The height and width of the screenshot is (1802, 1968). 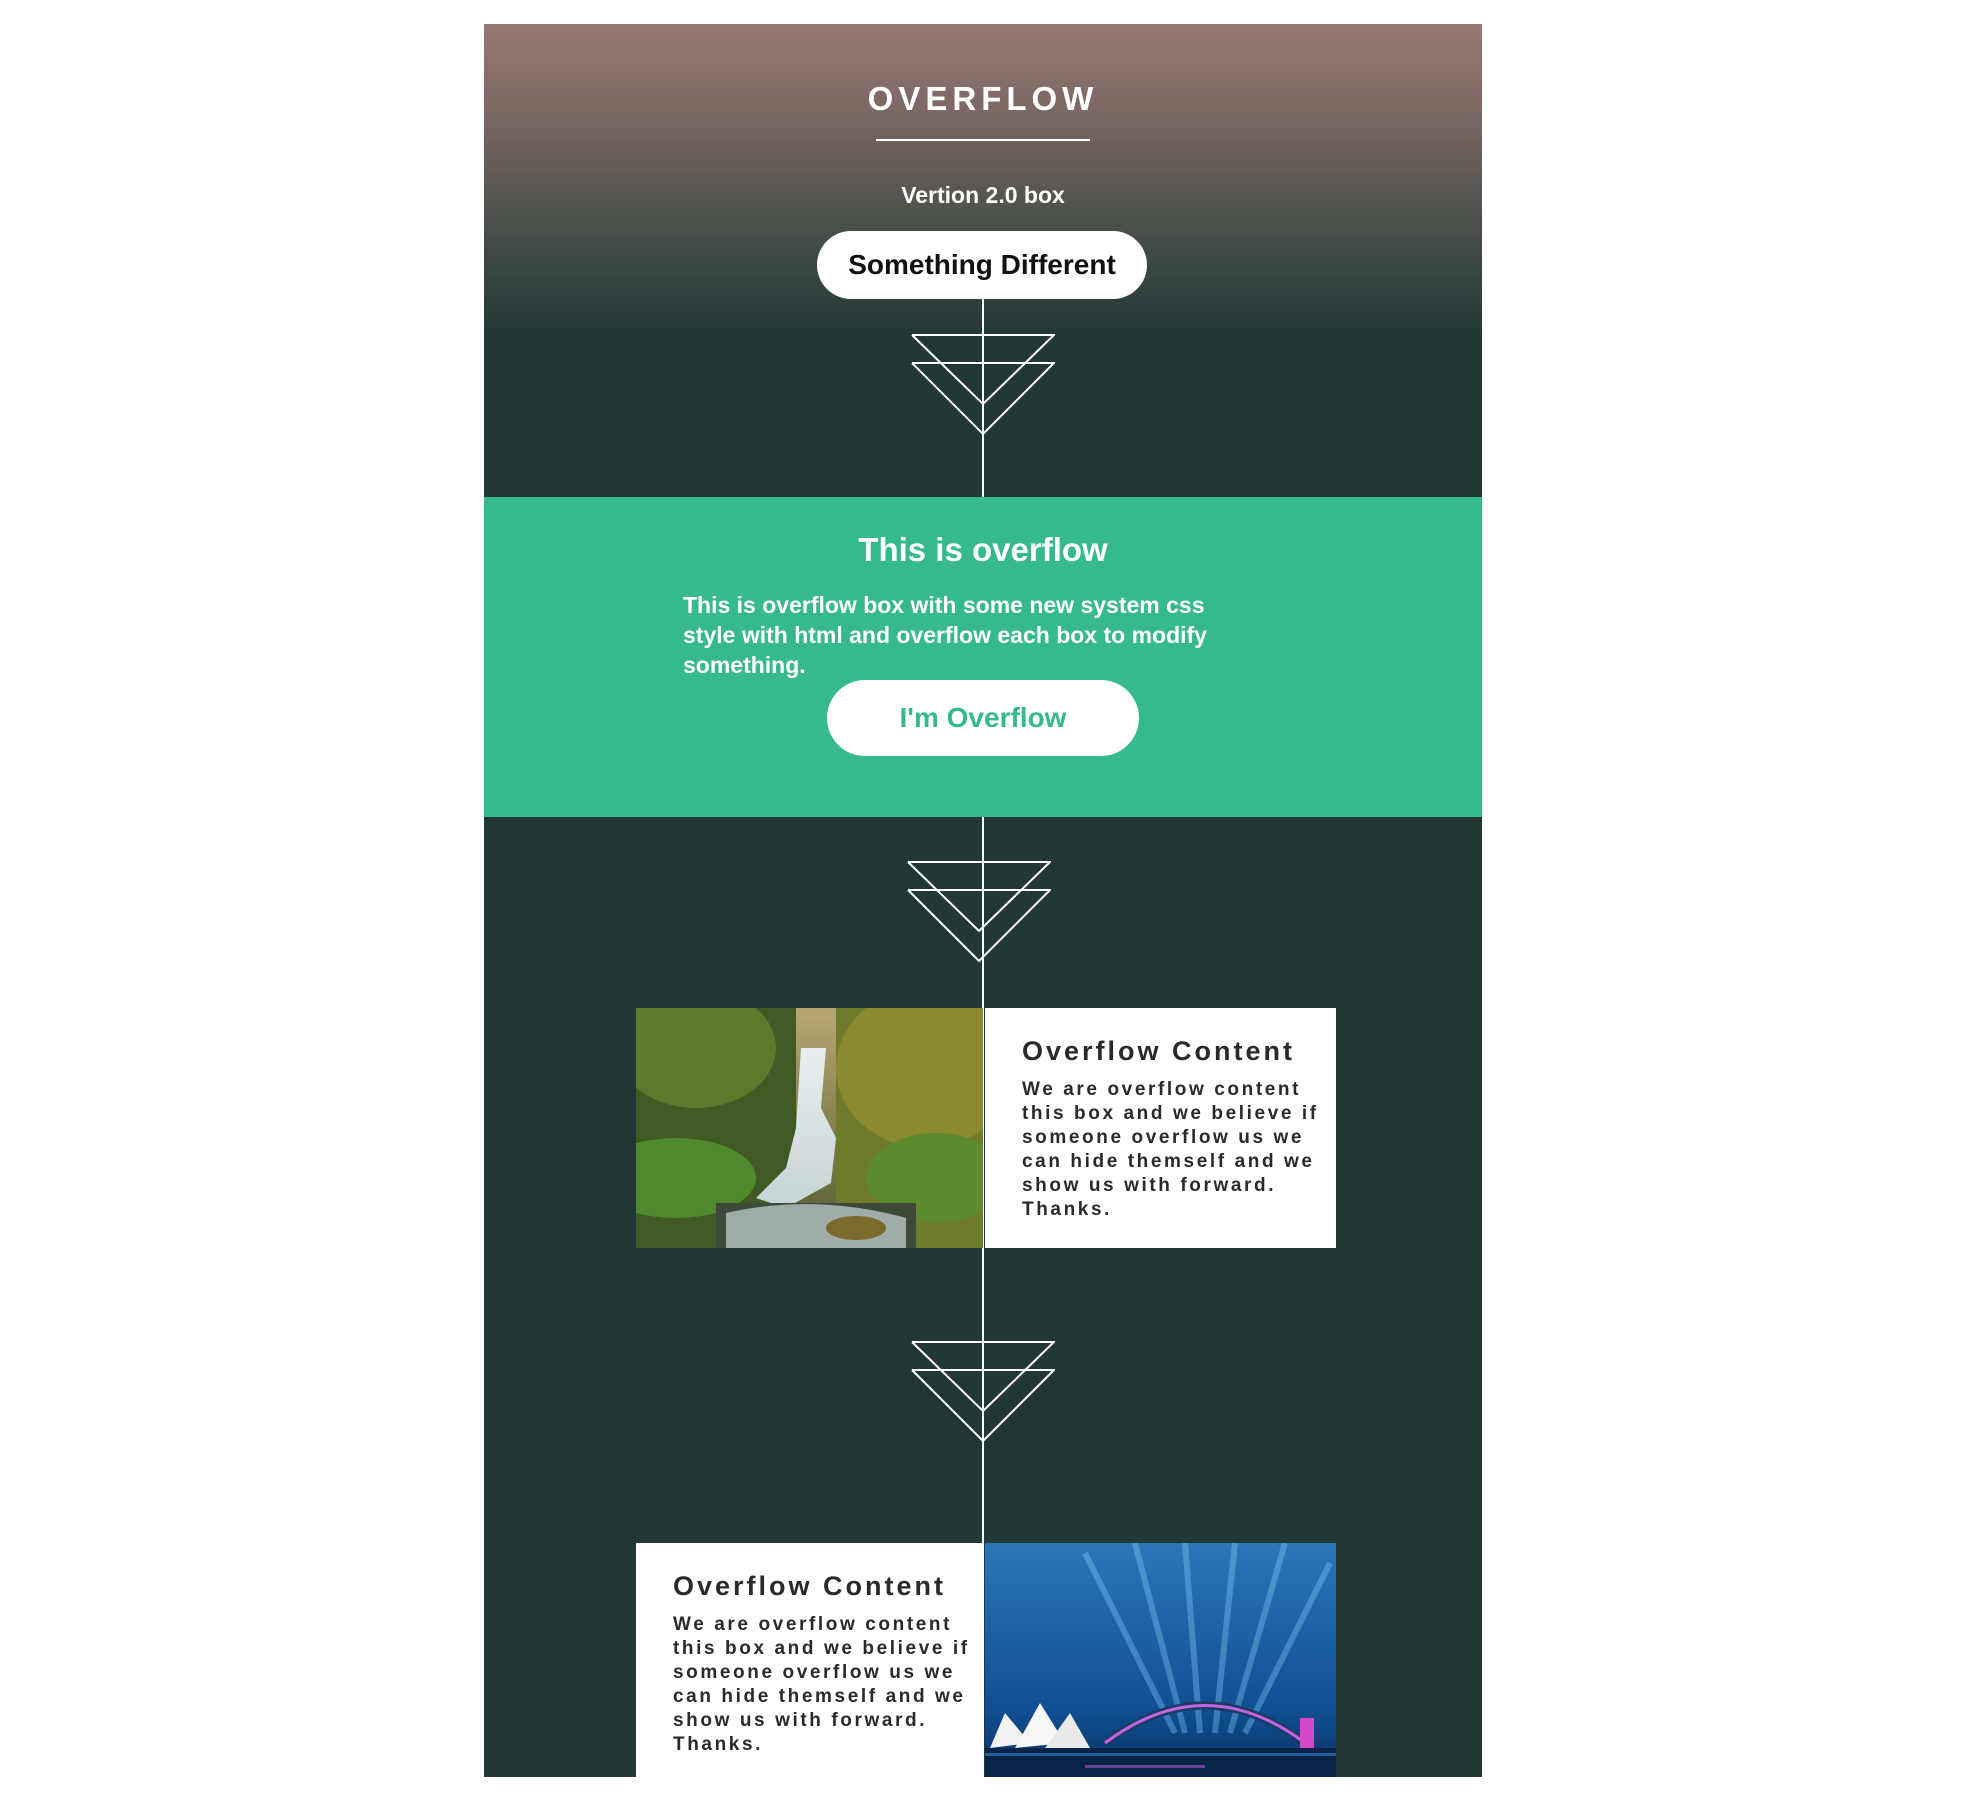 What do you see at coordinates (983, 195) in the screenshot?
I see `version-label: Vertion 2.0 box` at bounding box center [983, 195].